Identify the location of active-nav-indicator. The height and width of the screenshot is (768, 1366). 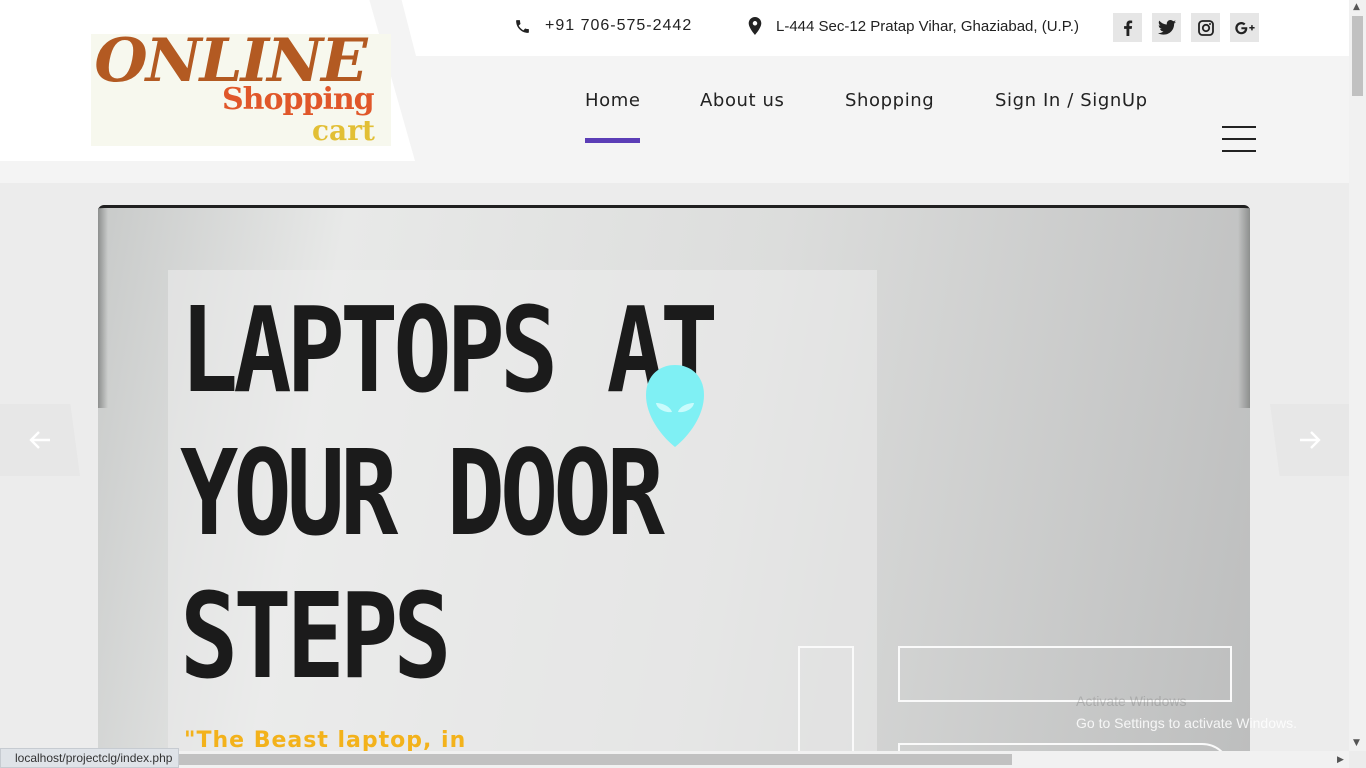
(612, 140).